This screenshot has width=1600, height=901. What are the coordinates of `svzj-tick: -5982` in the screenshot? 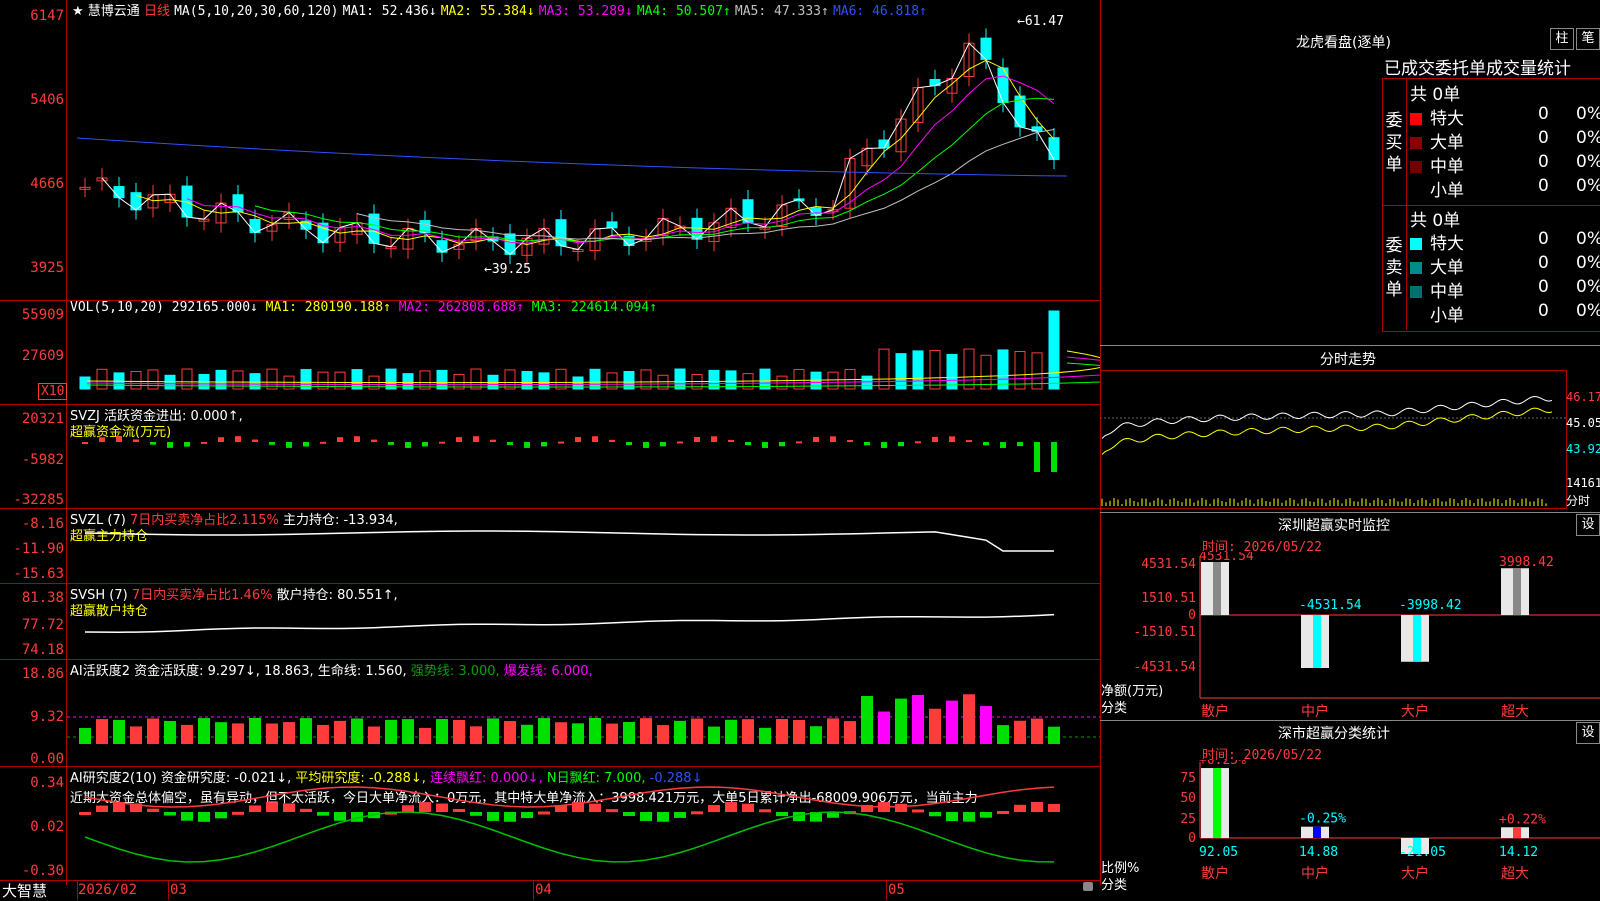 It's located at (42, 460).